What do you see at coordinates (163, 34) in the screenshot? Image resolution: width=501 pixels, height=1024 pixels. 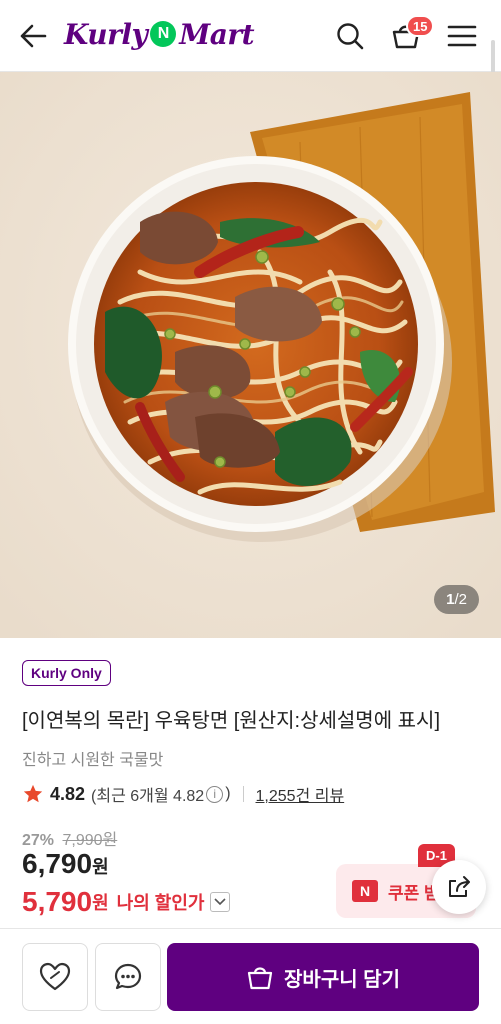 I see `logo-n-badge: N` at bounding box center [163, 34].